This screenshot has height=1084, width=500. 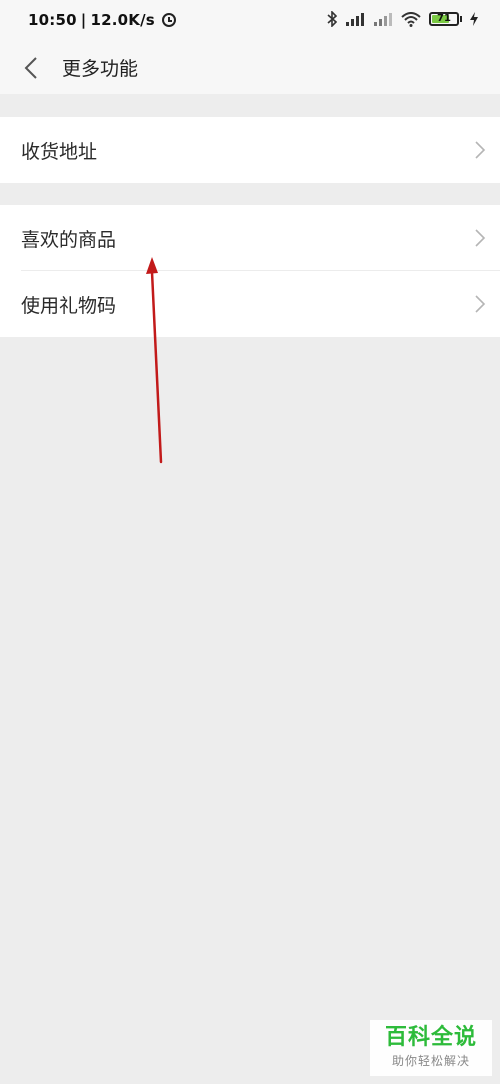 I want to click on data-saver-icon, so click(x=168, y=20).